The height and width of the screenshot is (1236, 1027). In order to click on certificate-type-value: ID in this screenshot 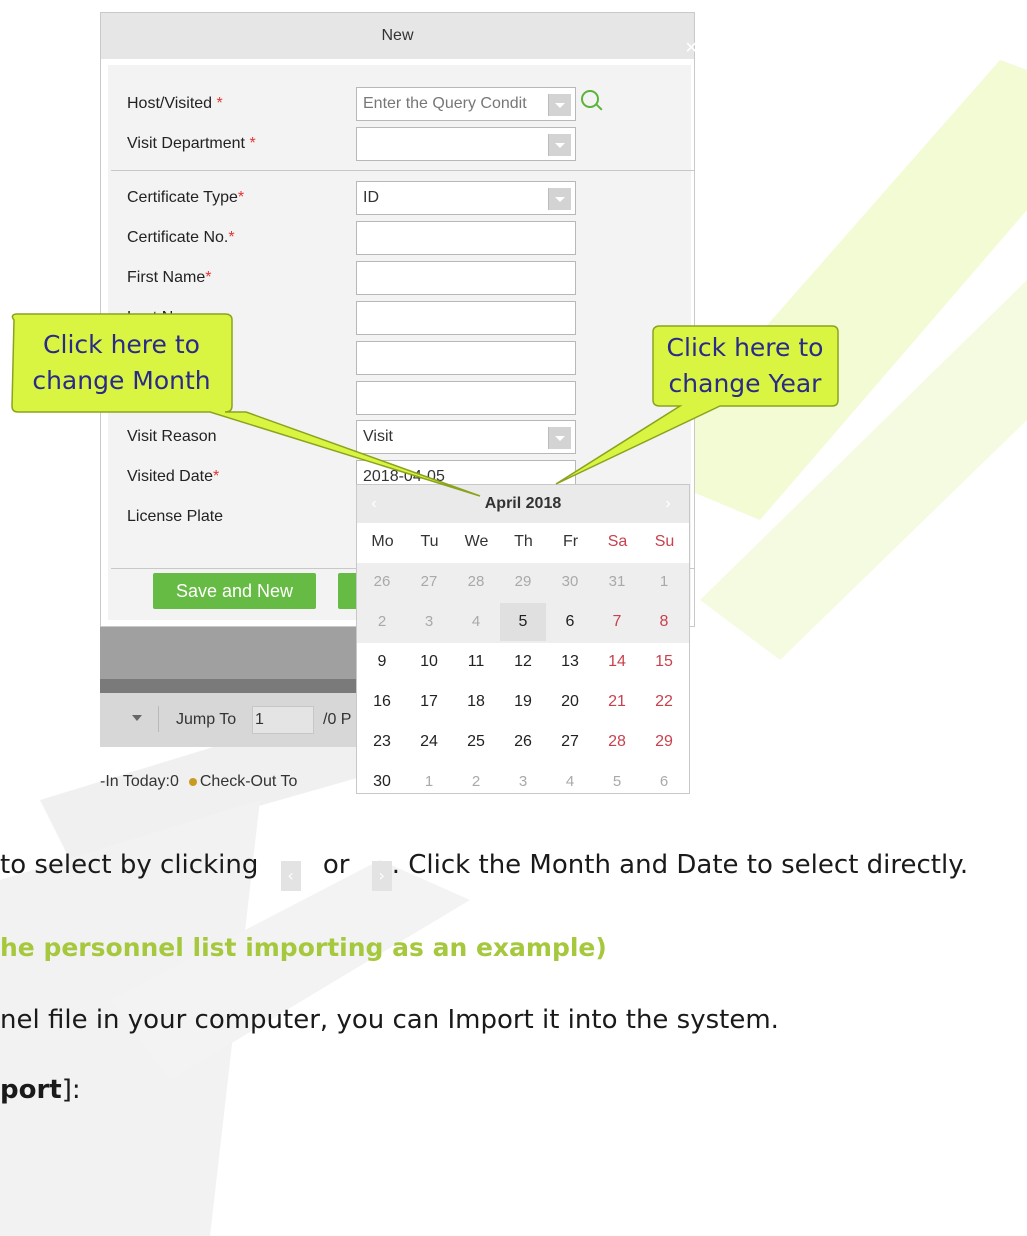, I will do `click(371, 197)`.